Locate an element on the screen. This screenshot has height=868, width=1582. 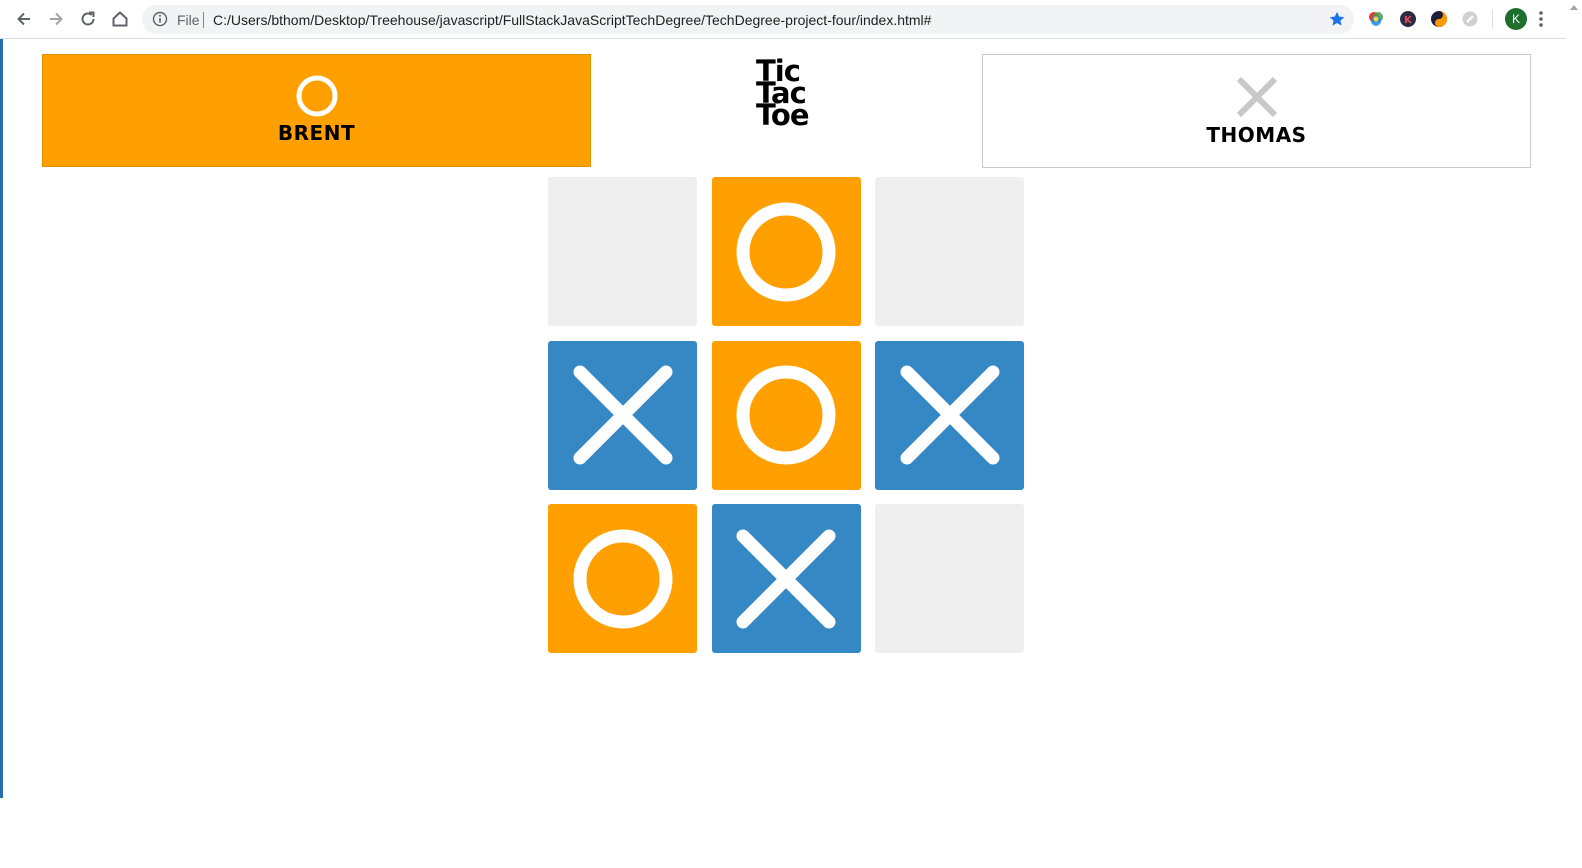
svg-text: K is located at coordinates (1408, 20).